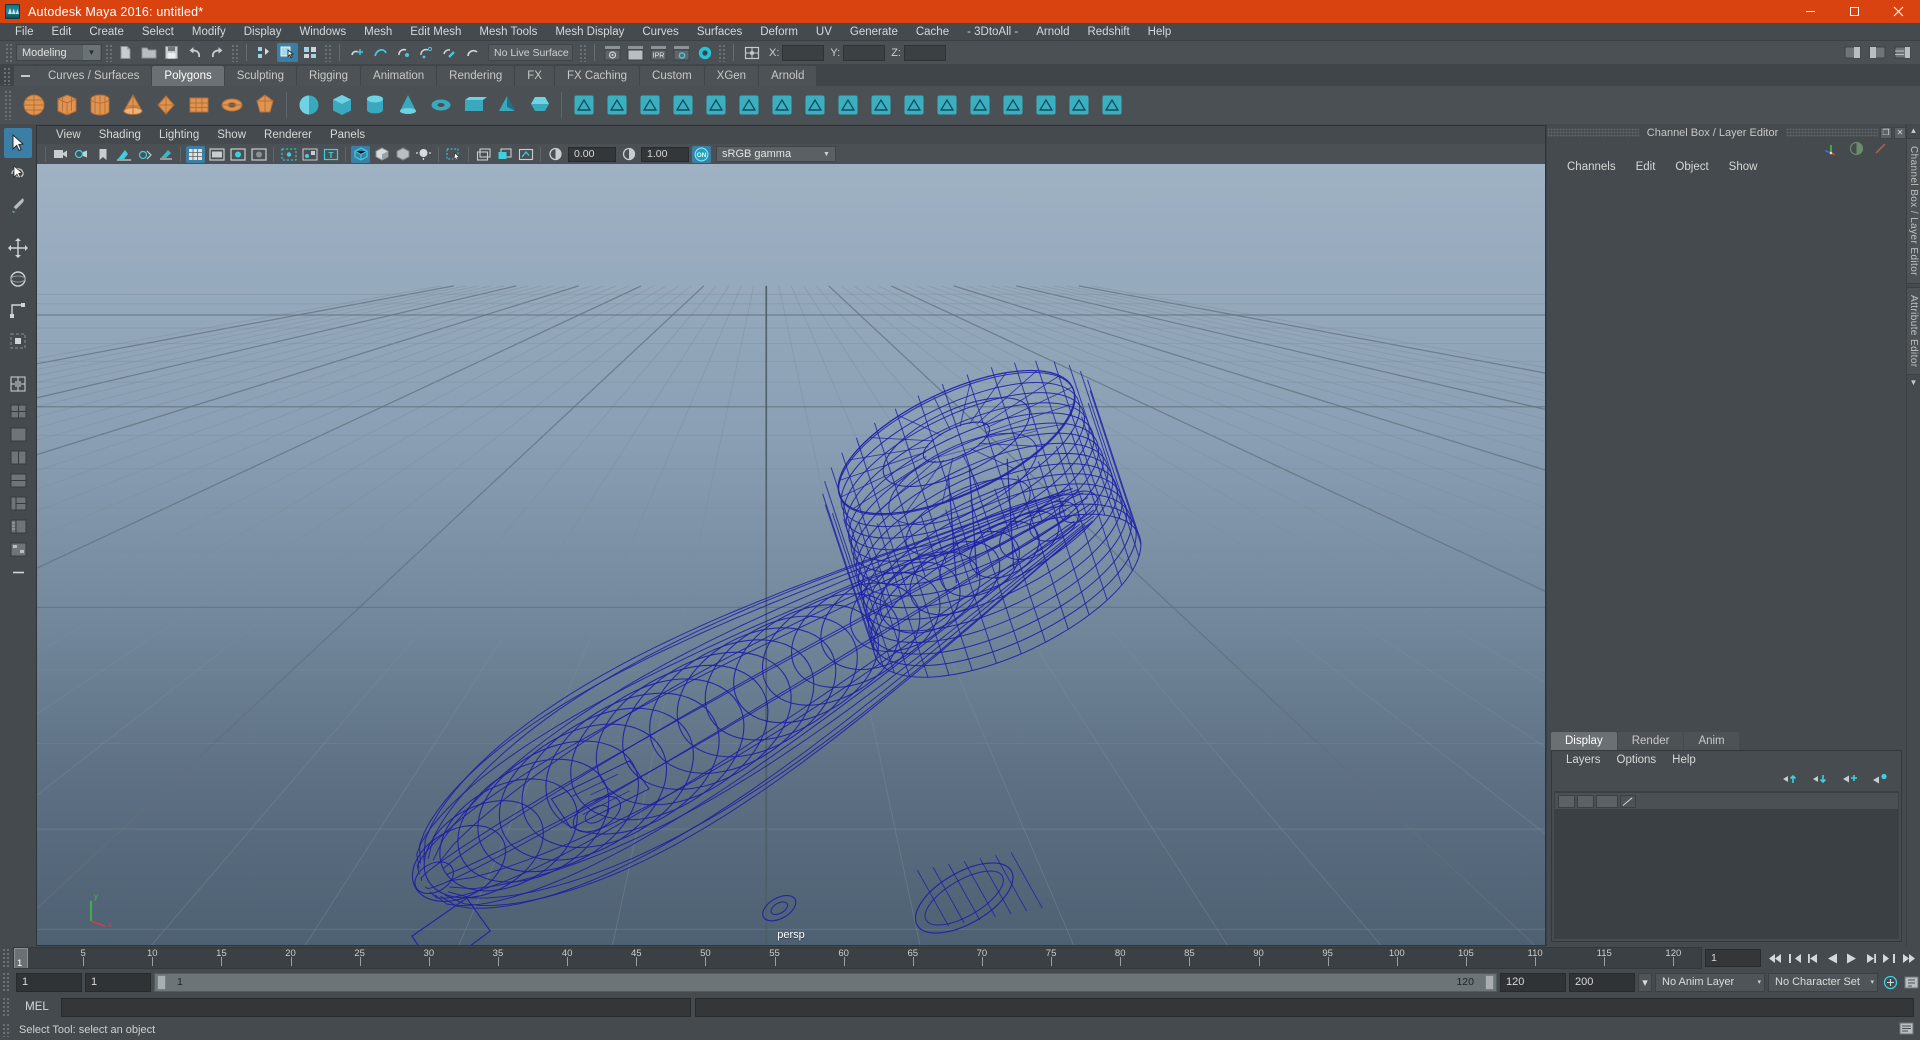  Describe the element at coordinates (1823, 982) in the screenshot. I see `character-set-dropdown: No Character Set ▾` at that location.